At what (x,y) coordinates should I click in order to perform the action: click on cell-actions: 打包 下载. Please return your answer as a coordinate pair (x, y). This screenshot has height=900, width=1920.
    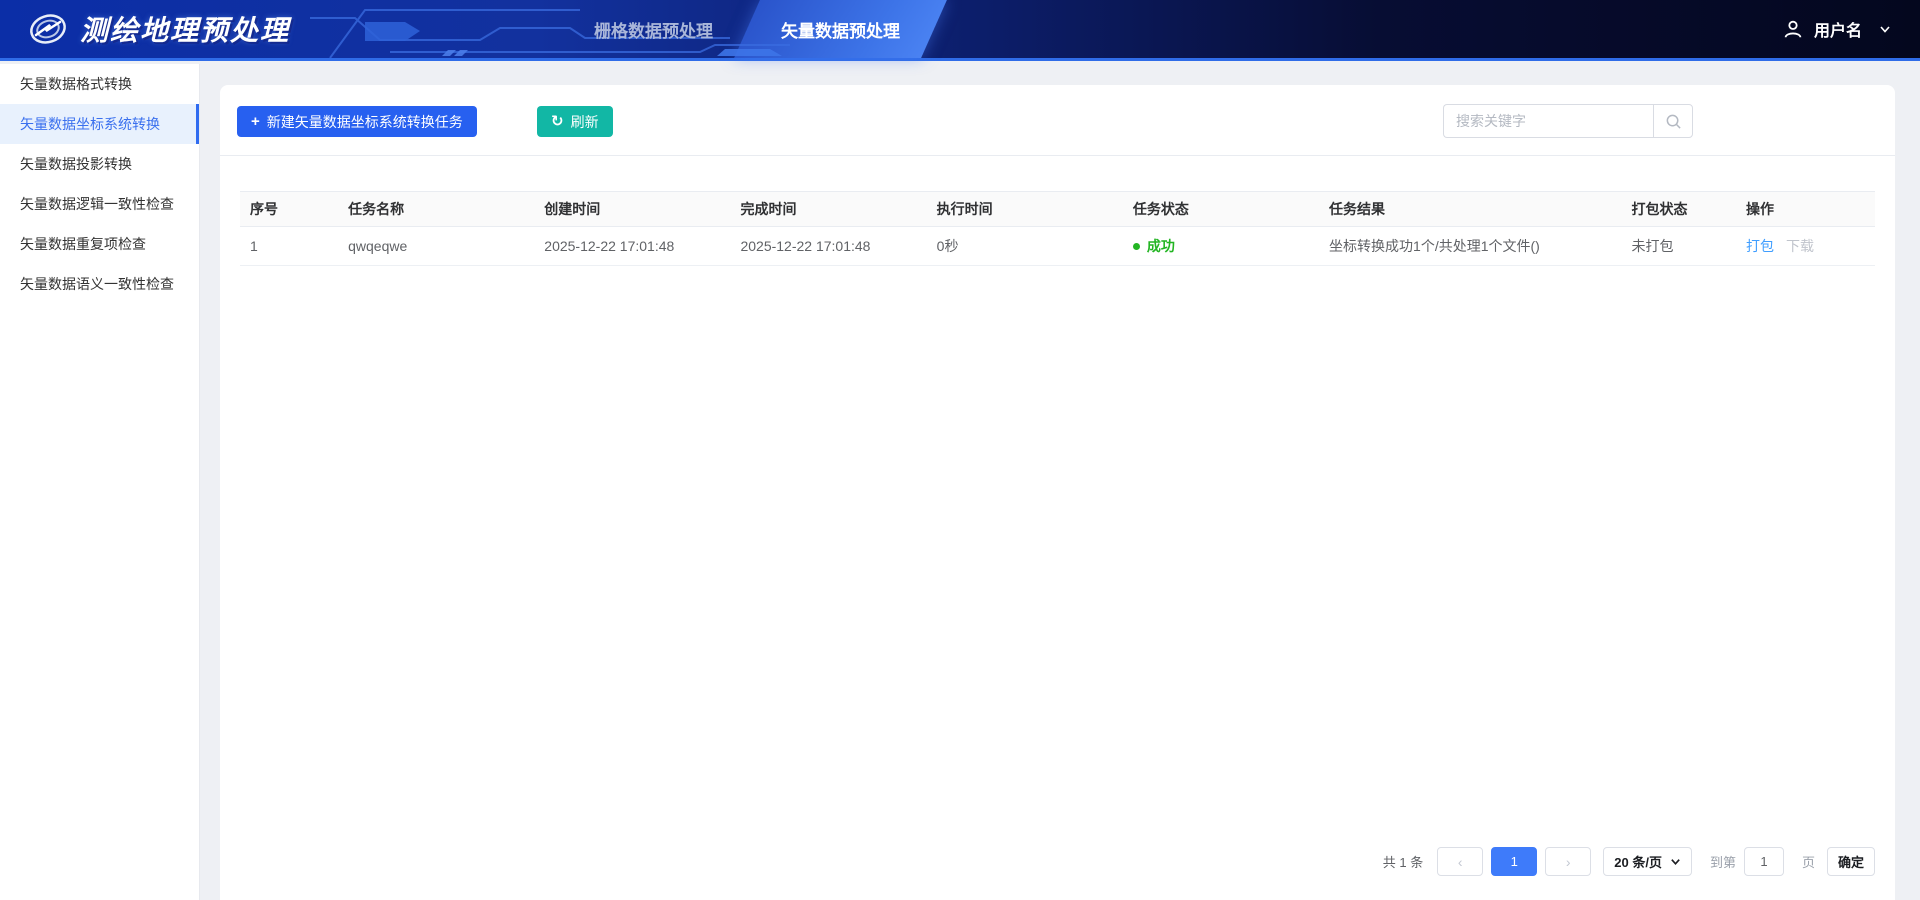
    Looking at the image, I should click on (1805, 246).